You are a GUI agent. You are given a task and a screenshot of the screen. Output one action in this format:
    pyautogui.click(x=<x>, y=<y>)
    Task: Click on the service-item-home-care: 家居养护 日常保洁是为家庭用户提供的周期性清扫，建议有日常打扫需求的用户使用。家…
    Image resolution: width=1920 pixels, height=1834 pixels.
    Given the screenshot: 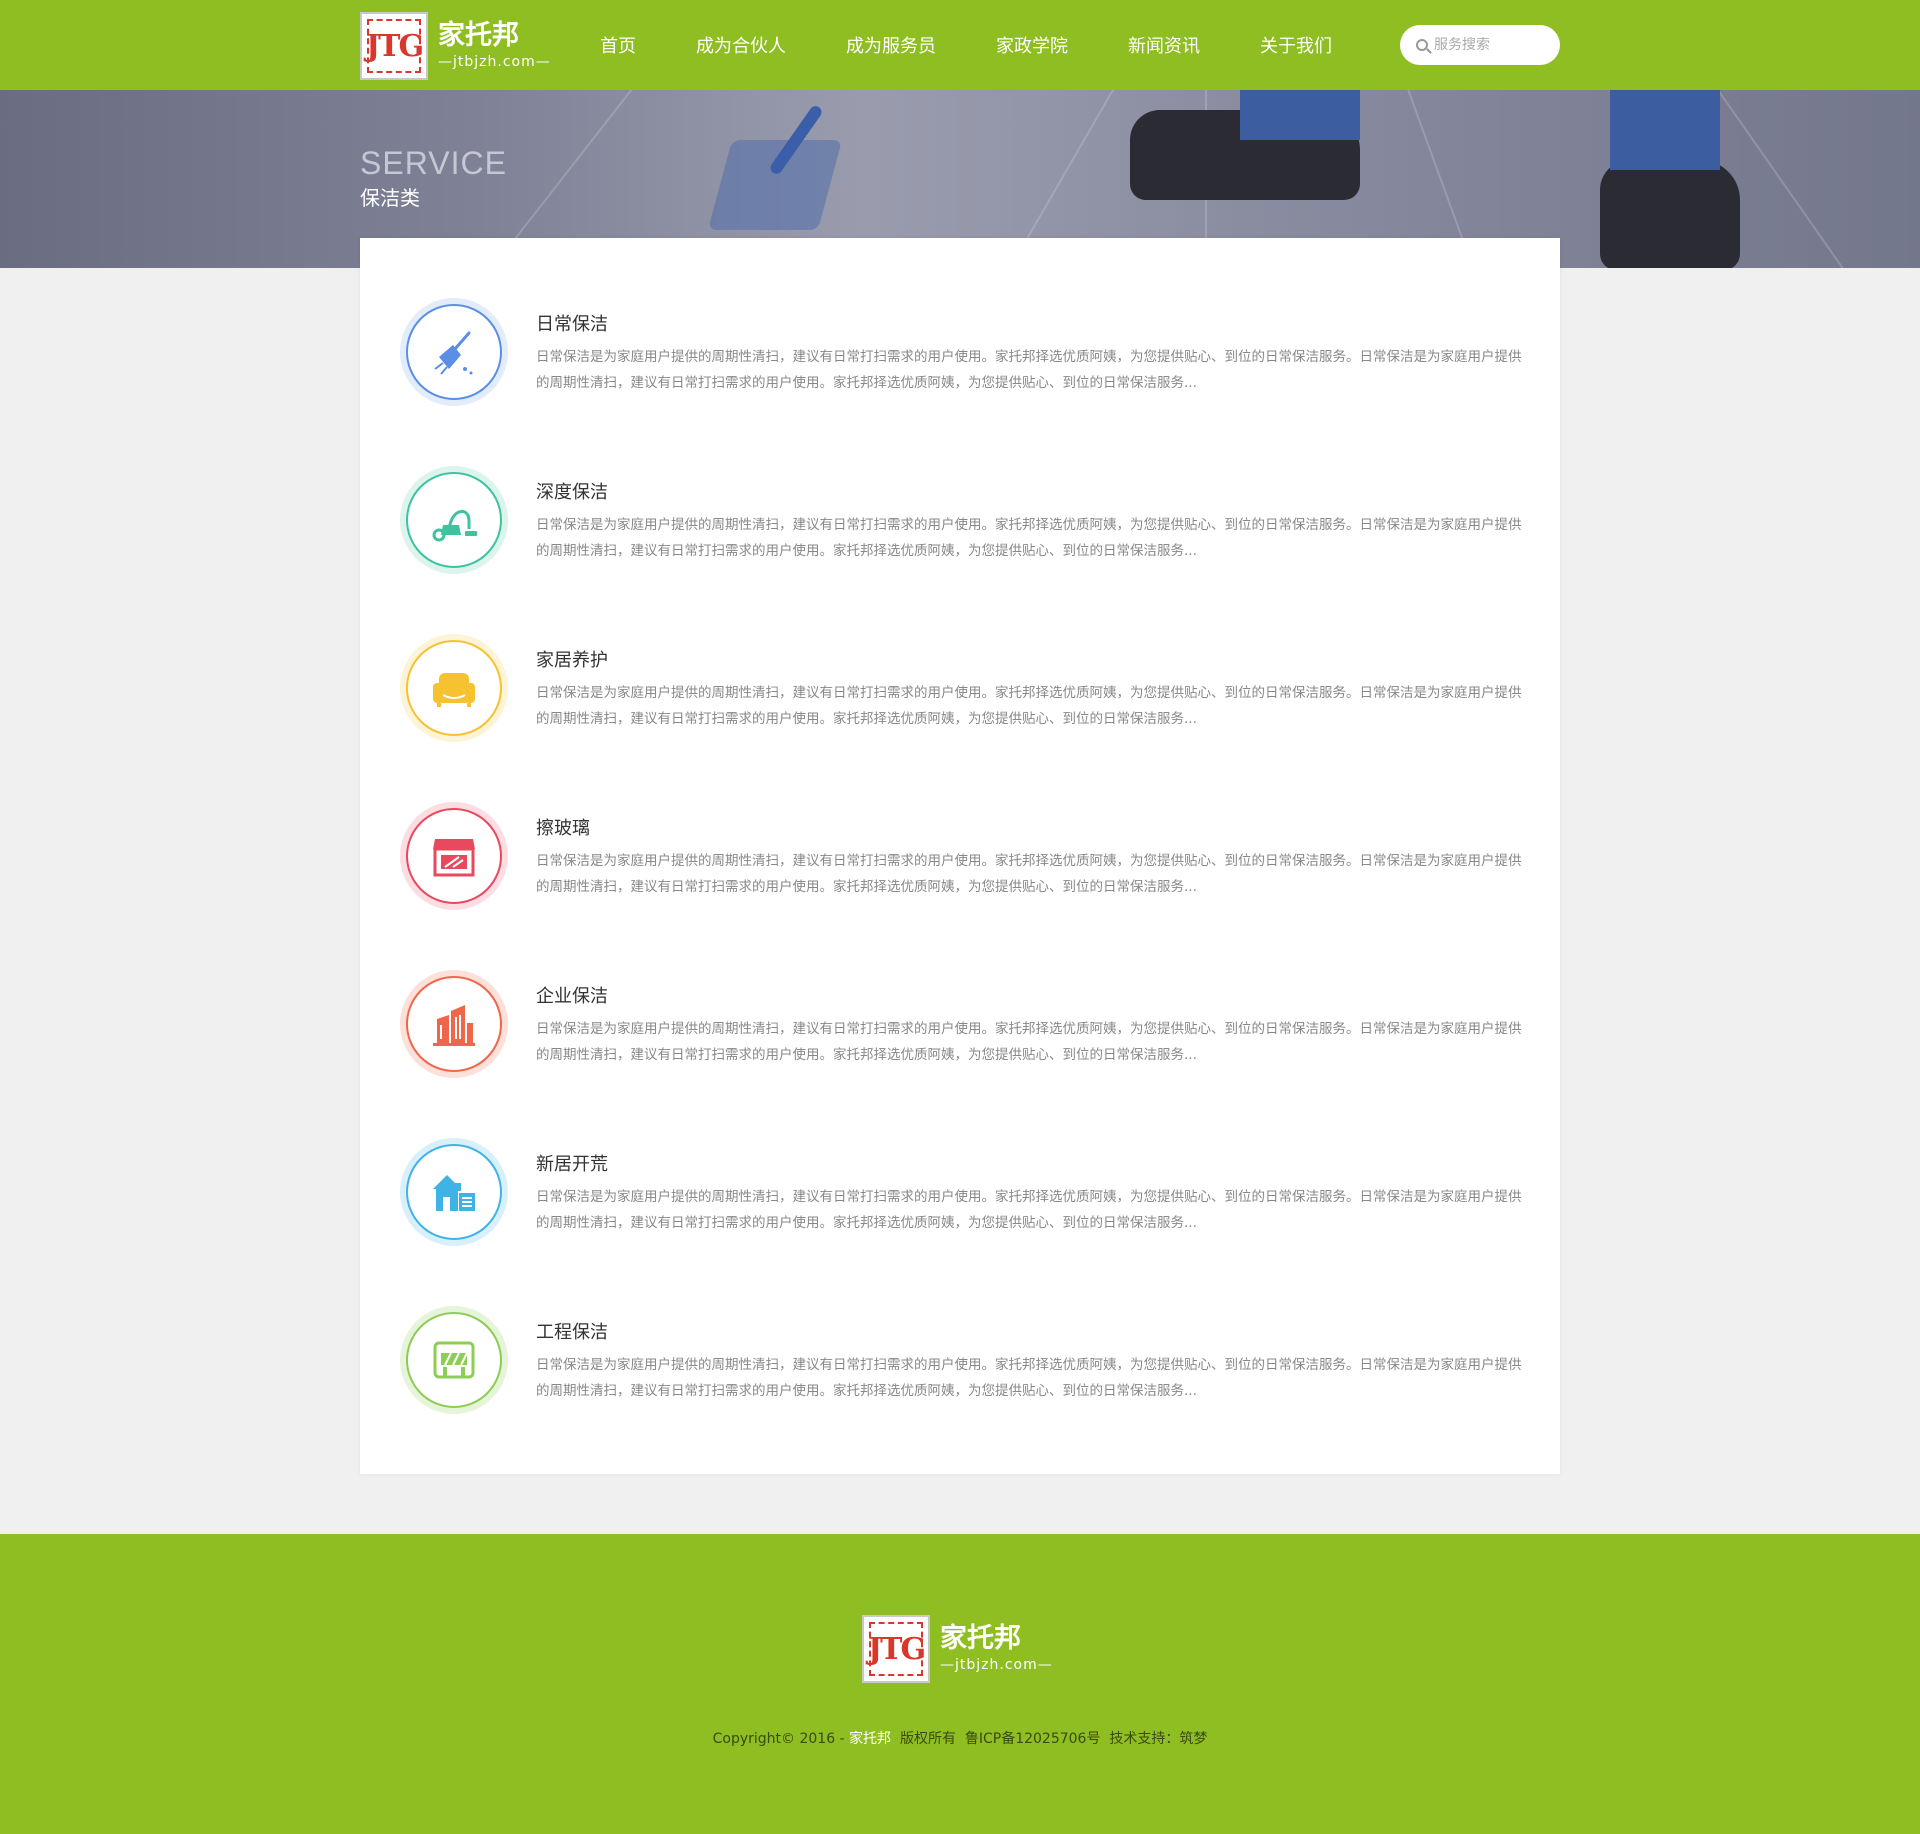 What is the action you would take?
    pyautogui.click(x=960, y=689)
    